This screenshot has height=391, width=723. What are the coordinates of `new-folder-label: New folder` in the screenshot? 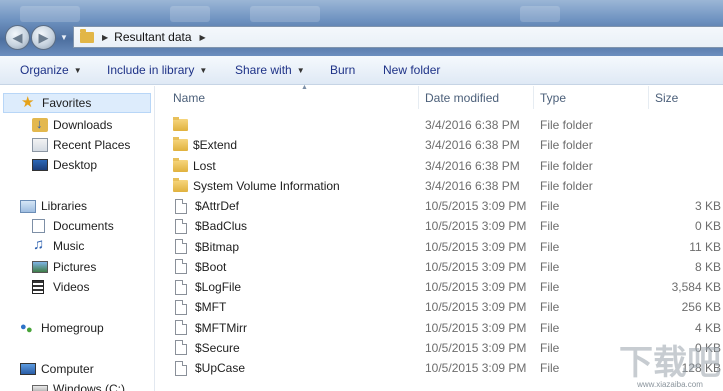 It's located at (412, 70).